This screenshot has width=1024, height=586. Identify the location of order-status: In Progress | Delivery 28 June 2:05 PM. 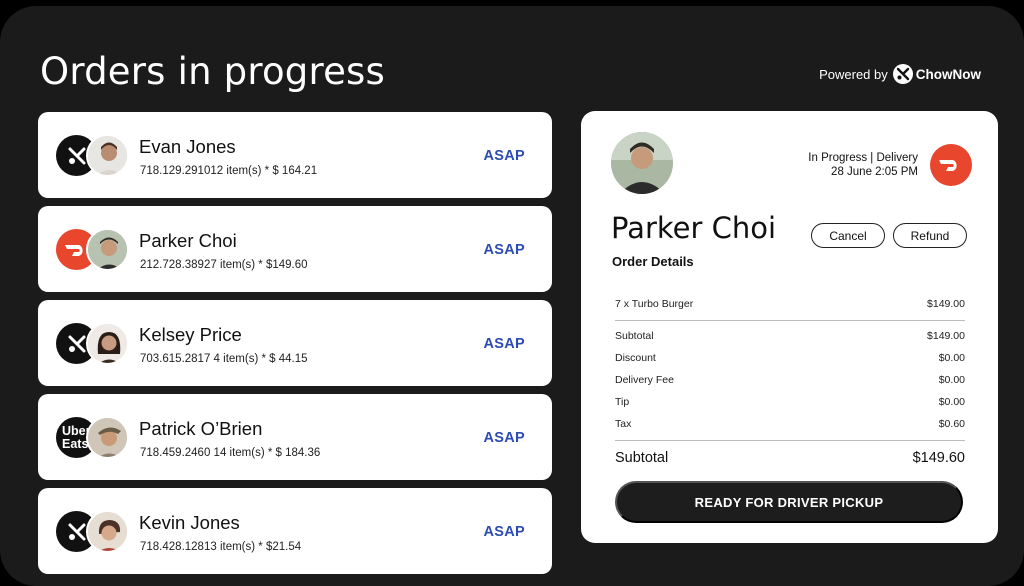
(863, 165).